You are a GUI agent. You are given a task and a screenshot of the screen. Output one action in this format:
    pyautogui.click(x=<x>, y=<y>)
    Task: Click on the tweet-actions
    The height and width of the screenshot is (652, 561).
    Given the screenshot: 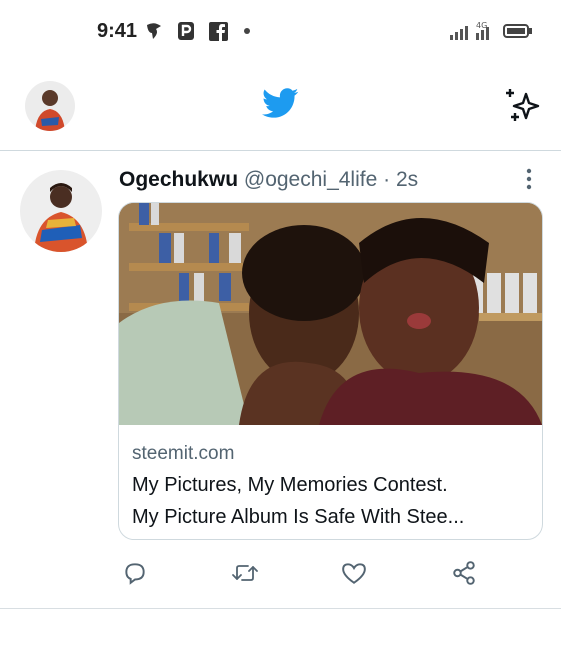 What is the action you would take?
    pyautogui.click(x=280, y=573)
    